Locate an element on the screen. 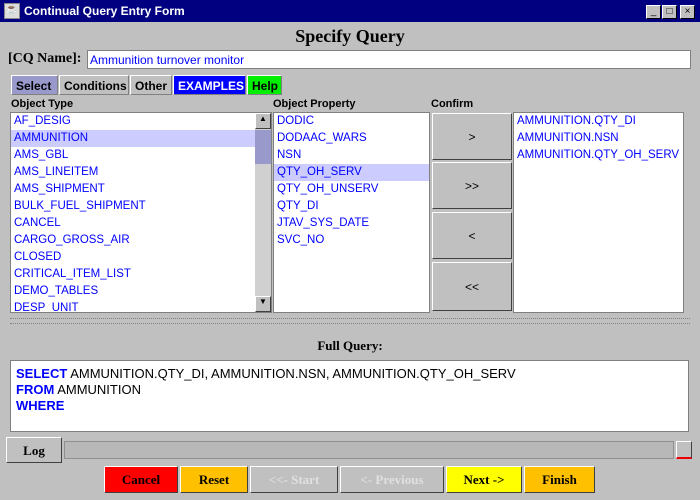  splitter is located at coordinates (350, 321).